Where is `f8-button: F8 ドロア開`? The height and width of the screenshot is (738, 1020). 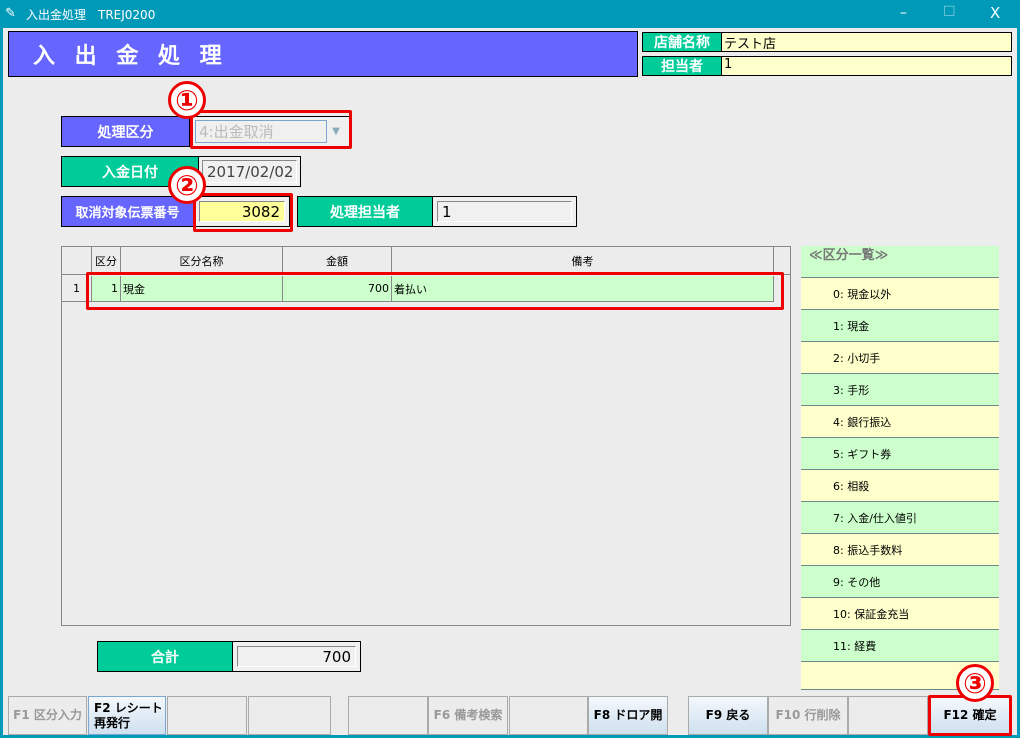
f8-button: F8 ドロア開 is located at coordinates (628, 715).